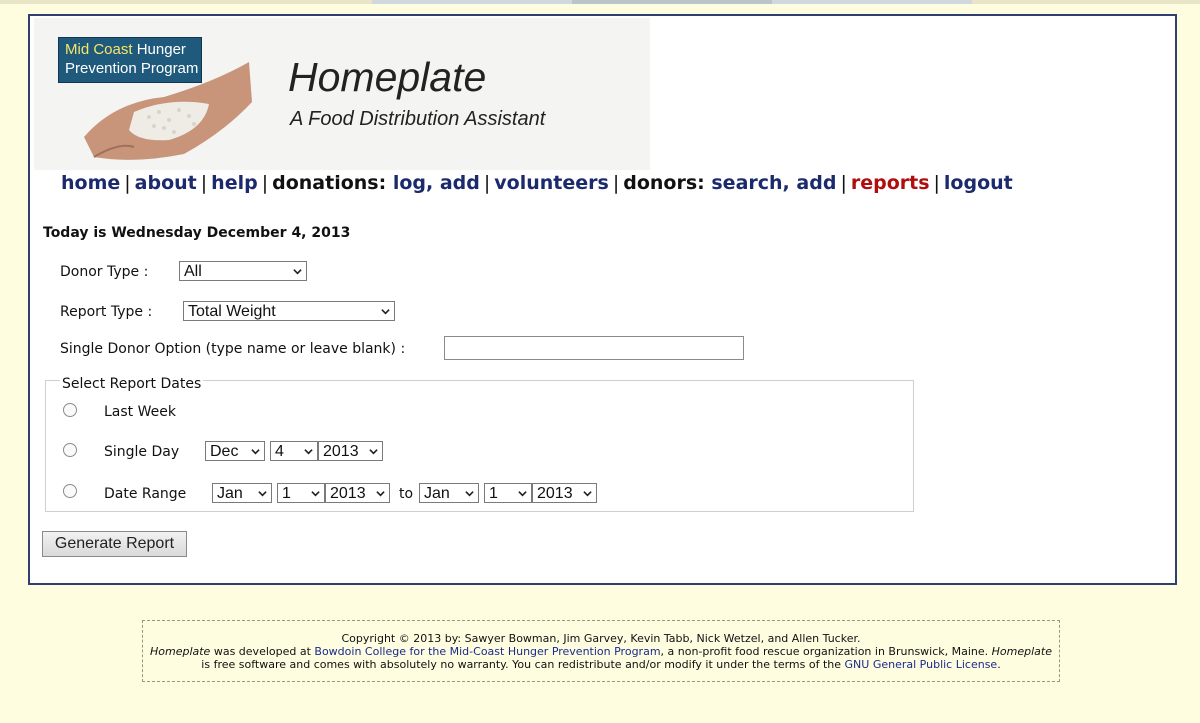  I want to click on mchpp-logo: Mid Coast Hunger Prevention Program, so click(130, 60).